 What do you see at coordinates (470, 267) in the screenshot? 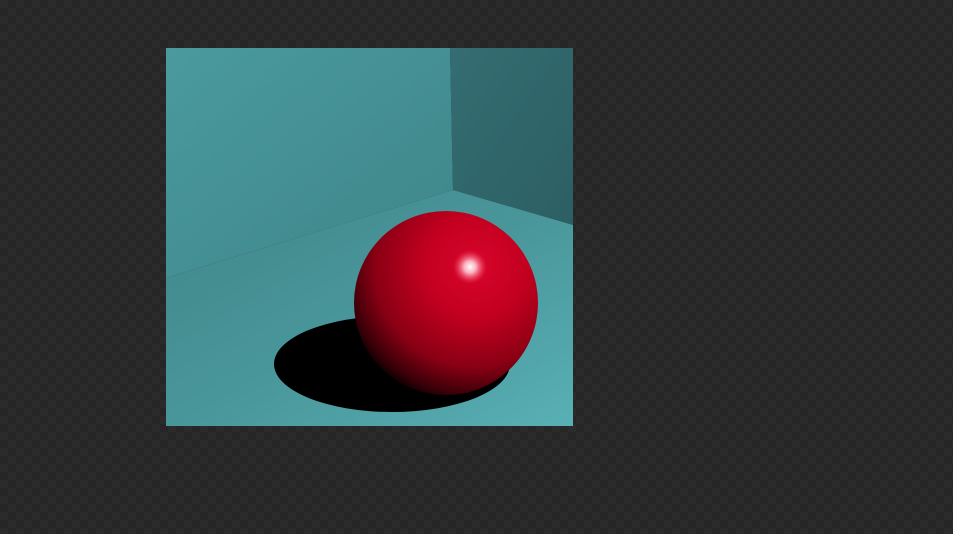
I see `specular-highlight` at bounding box center [470, 267].